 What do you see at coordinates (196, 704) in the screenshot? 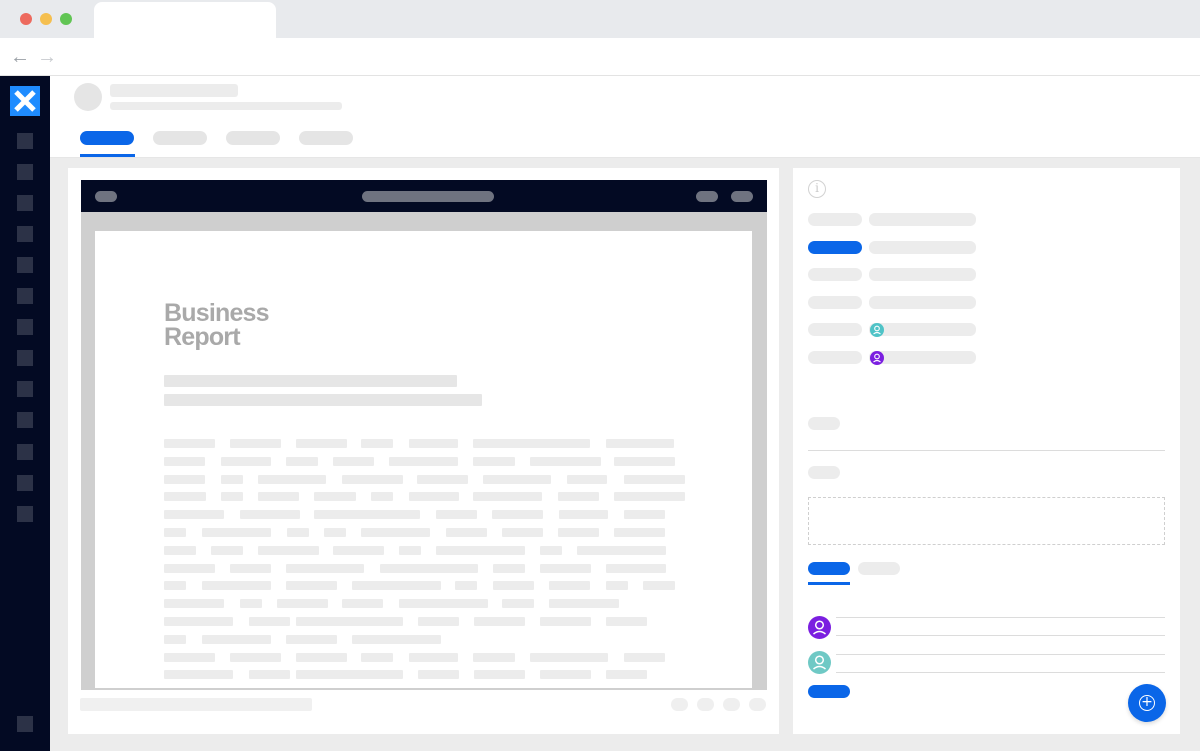
I see `viewer-page-info` at bounding box center [196, 704].